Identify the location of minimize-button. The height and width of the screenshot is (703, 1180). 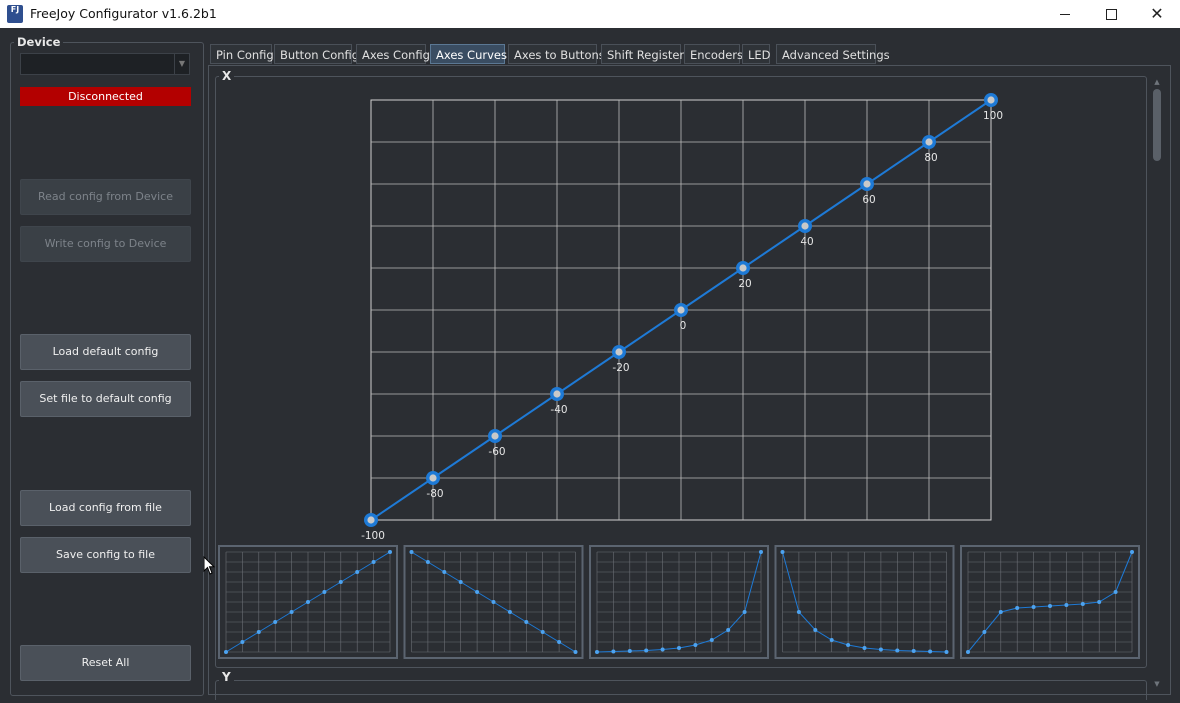
(1065, 14).